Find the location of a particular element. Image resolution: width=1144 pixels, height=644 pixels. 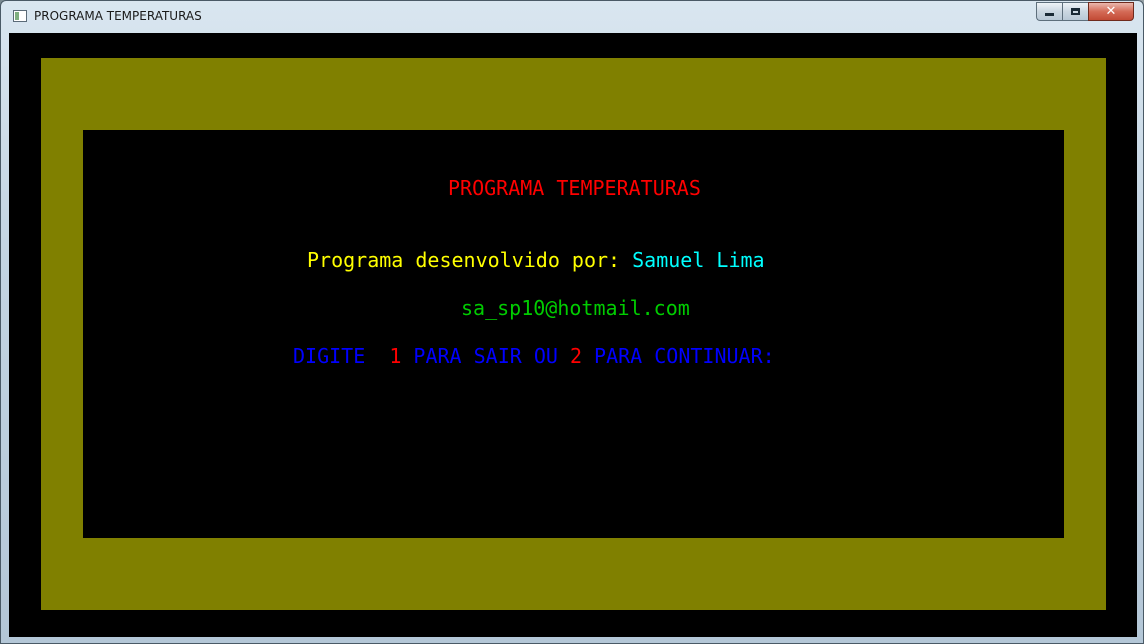

minimize-icon is located at coordinates (1049, 14).